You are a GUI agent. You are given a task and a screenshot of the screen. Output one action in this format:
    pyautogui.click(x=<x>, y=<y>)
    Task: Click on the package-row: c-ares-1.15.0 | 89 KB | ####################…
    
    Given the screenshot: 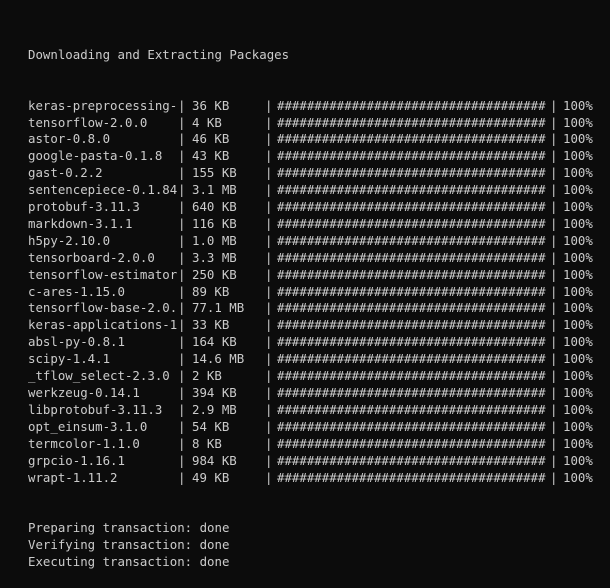 What is the action you would take?
    pyautogui.click(x=319, y=292)
    